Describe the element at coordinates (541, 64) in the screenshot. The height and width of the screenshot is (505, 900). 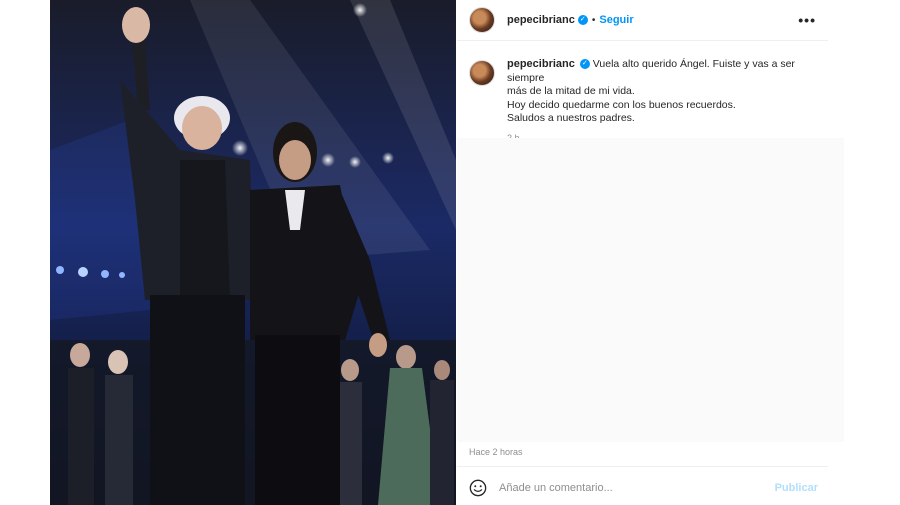
I see `caption-username-link: pepecibrianc` at that location.